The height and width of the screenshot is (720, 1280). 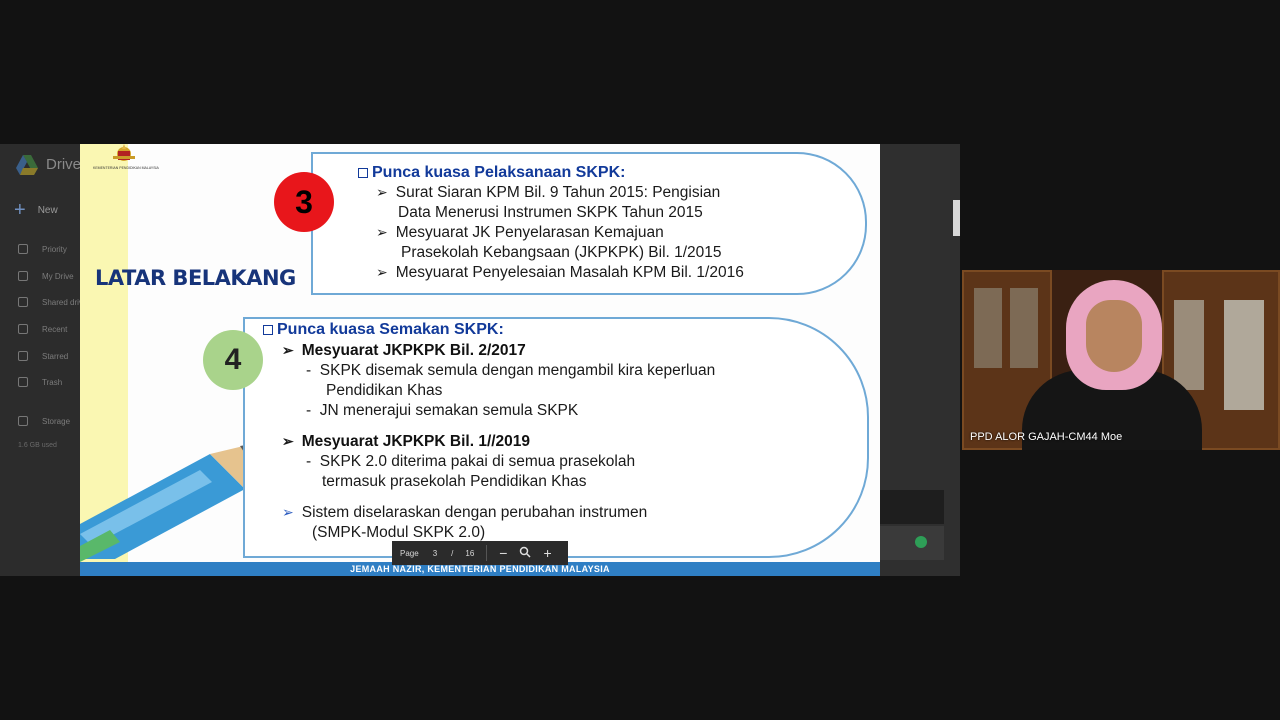 I want to click on sidebar-item-starred: Starred, so click(x=43, y=356).